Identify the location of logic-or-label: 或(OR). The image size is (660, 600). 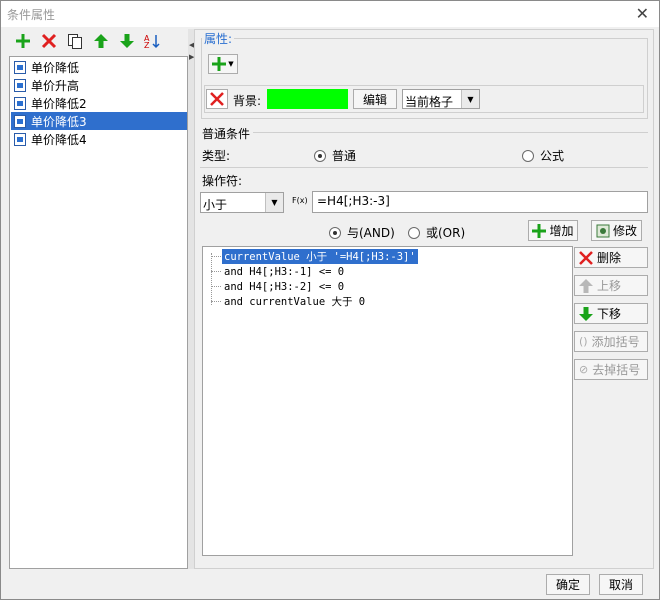
(446, 233).